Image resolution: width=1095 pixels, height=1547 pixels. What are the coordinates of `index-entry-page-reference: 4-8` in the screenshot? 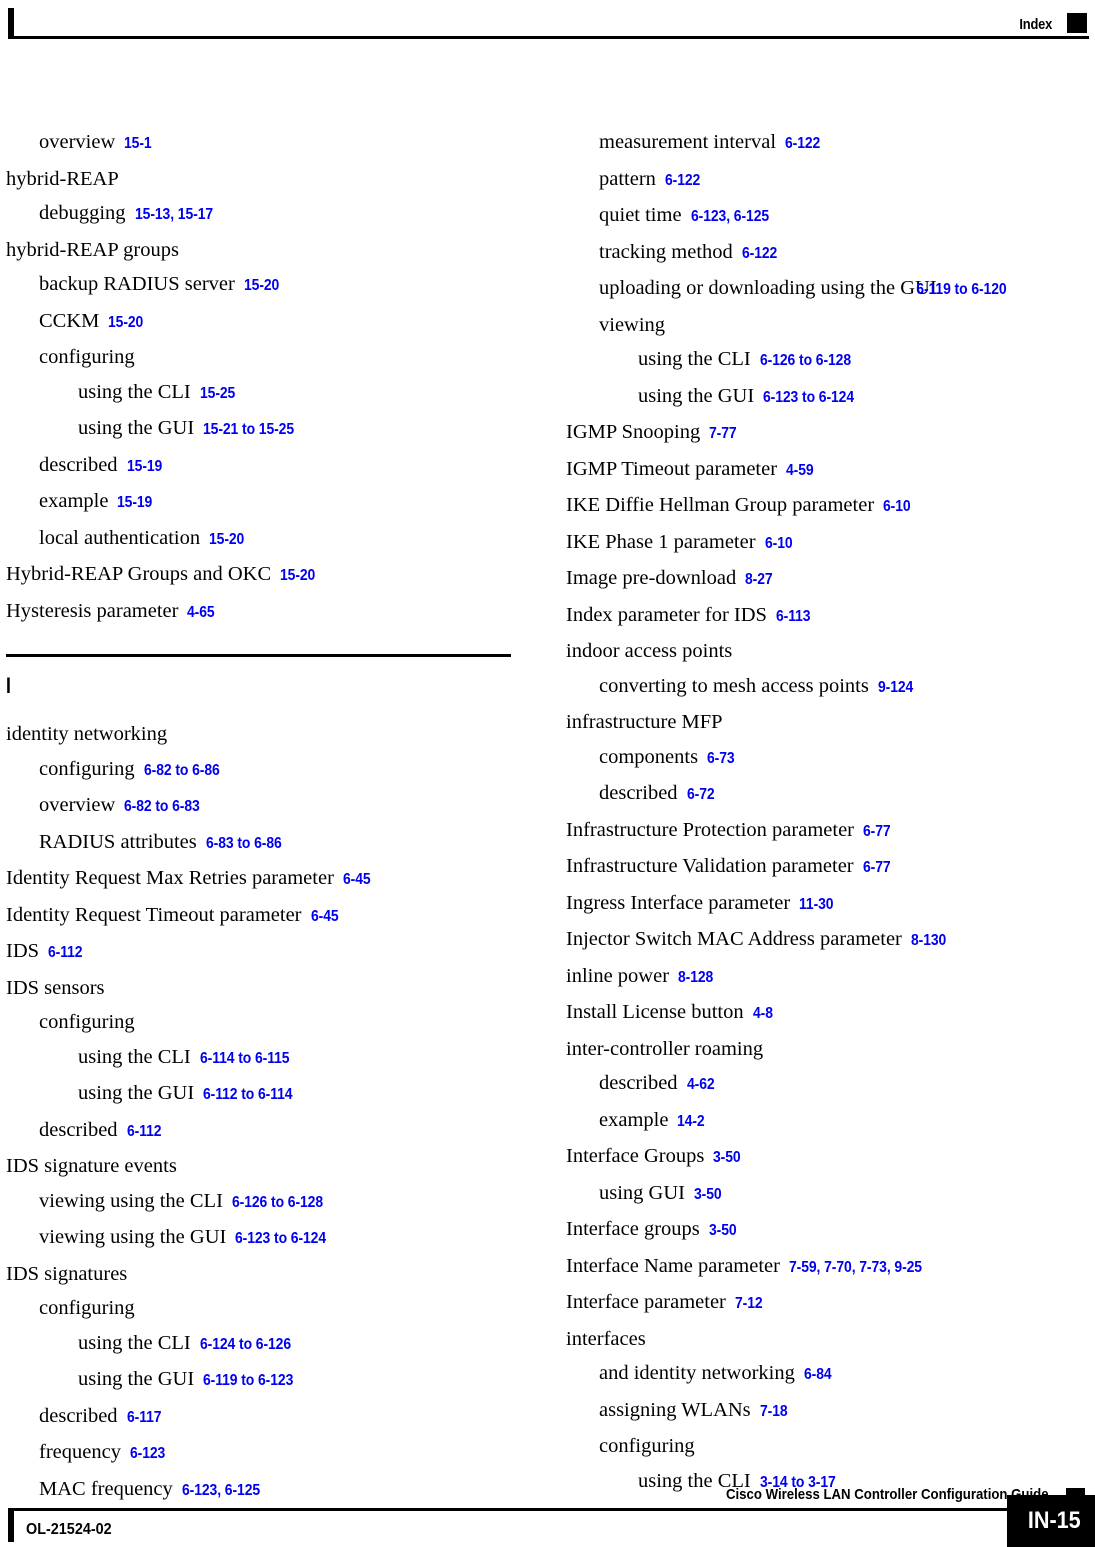 It's located at (763, 1014).